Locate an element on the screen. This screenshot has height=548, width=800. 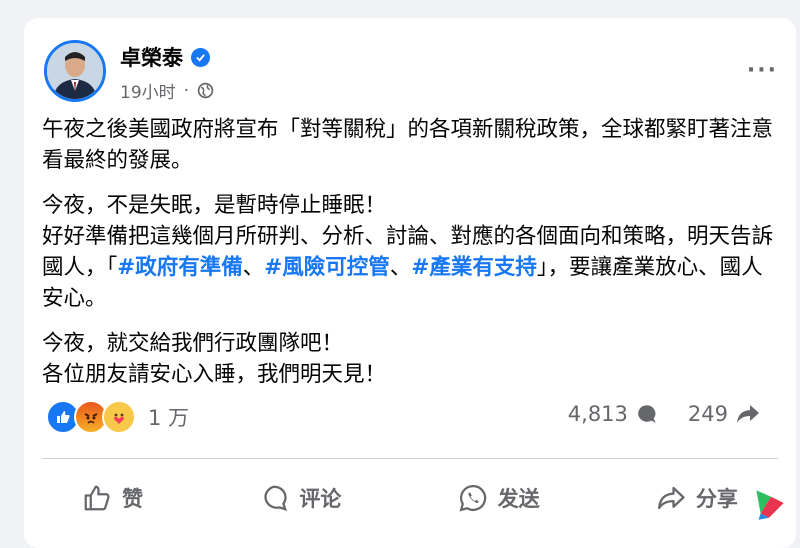
like-button: 赞 is located at coordinates (112, 498).